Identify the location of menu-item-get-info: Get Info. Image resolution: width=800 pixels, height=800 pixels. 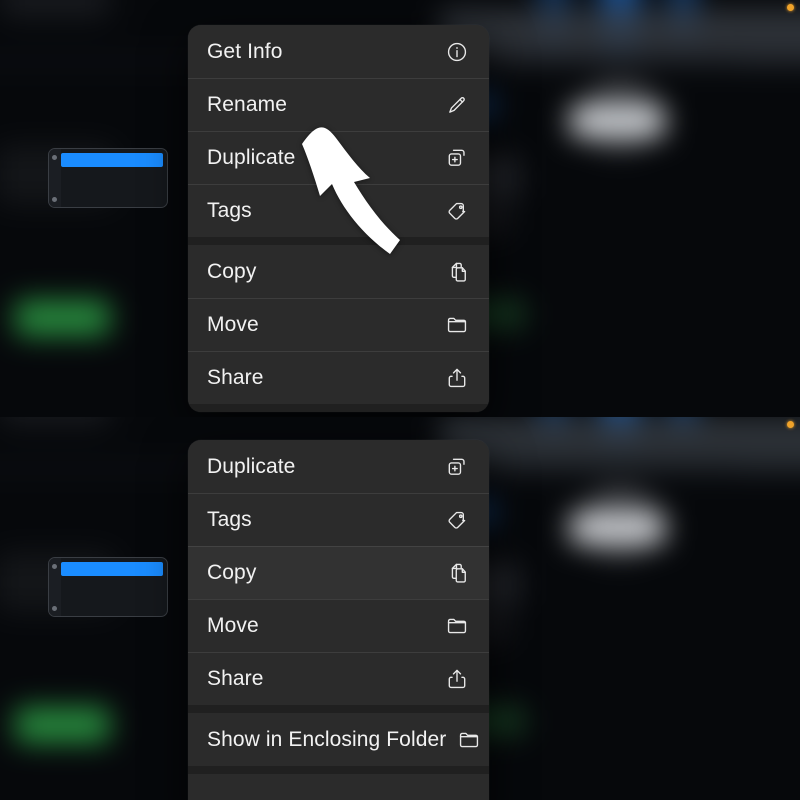
(338, 51).